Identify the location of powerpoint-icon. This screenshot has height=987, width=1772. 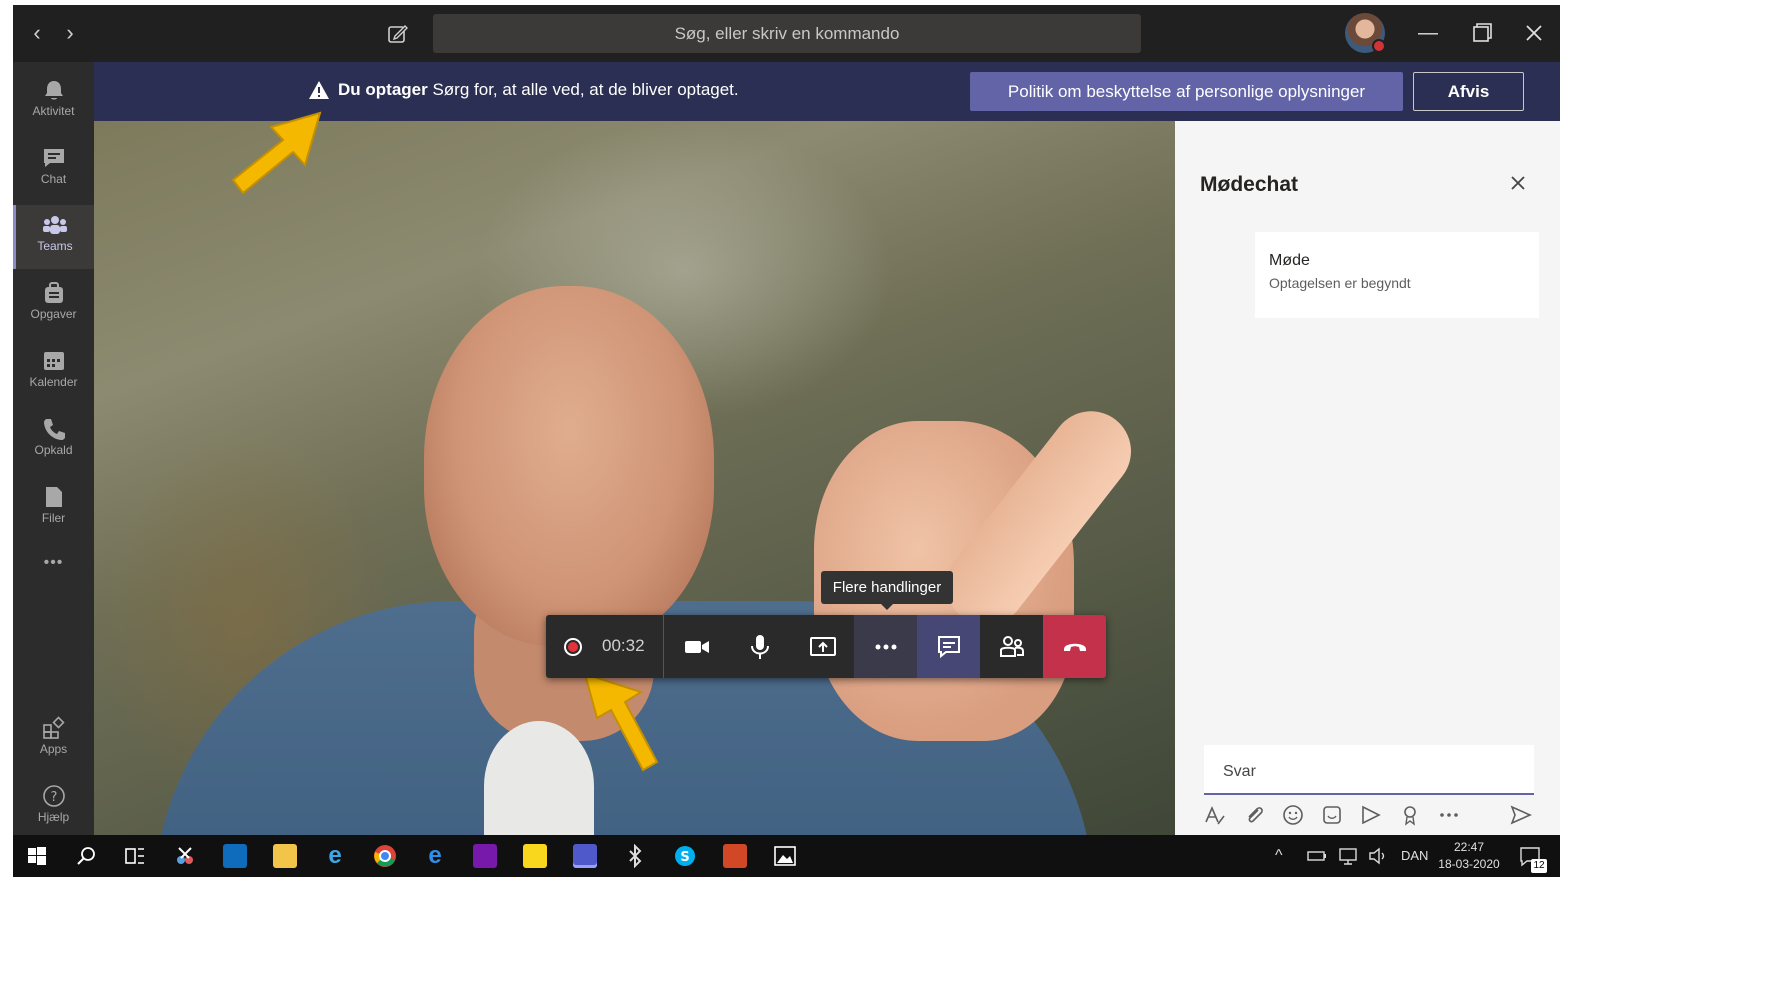
(735, 856).